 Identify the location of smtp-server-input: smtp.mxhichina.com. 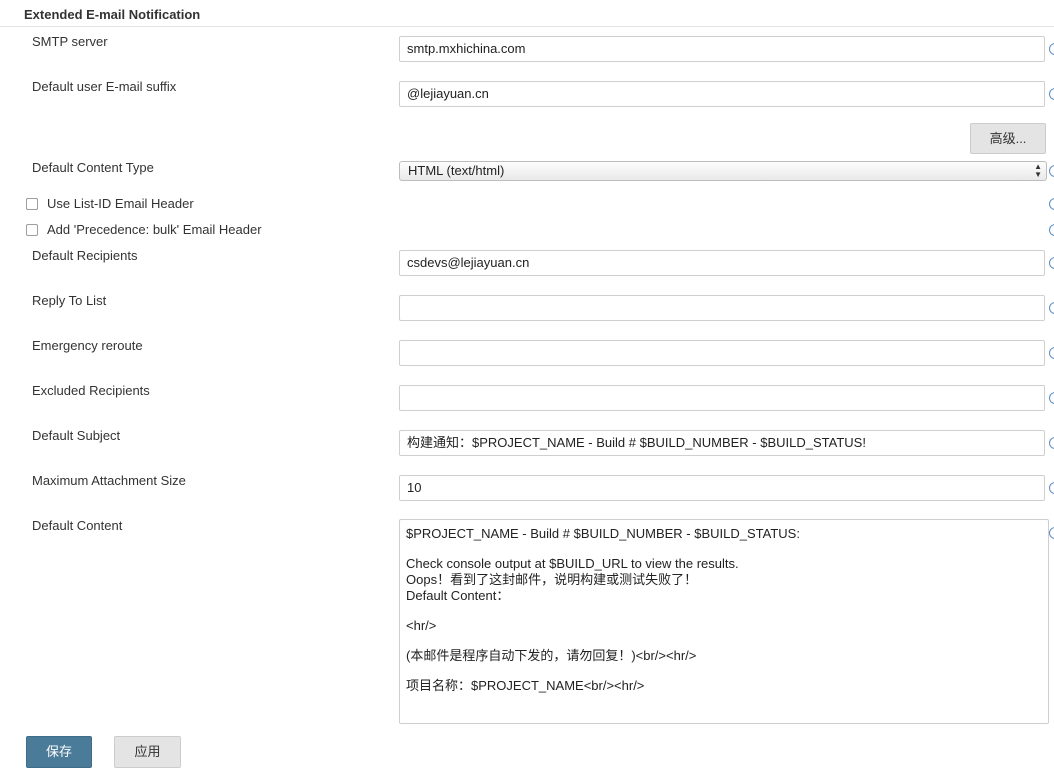
(722, 49).